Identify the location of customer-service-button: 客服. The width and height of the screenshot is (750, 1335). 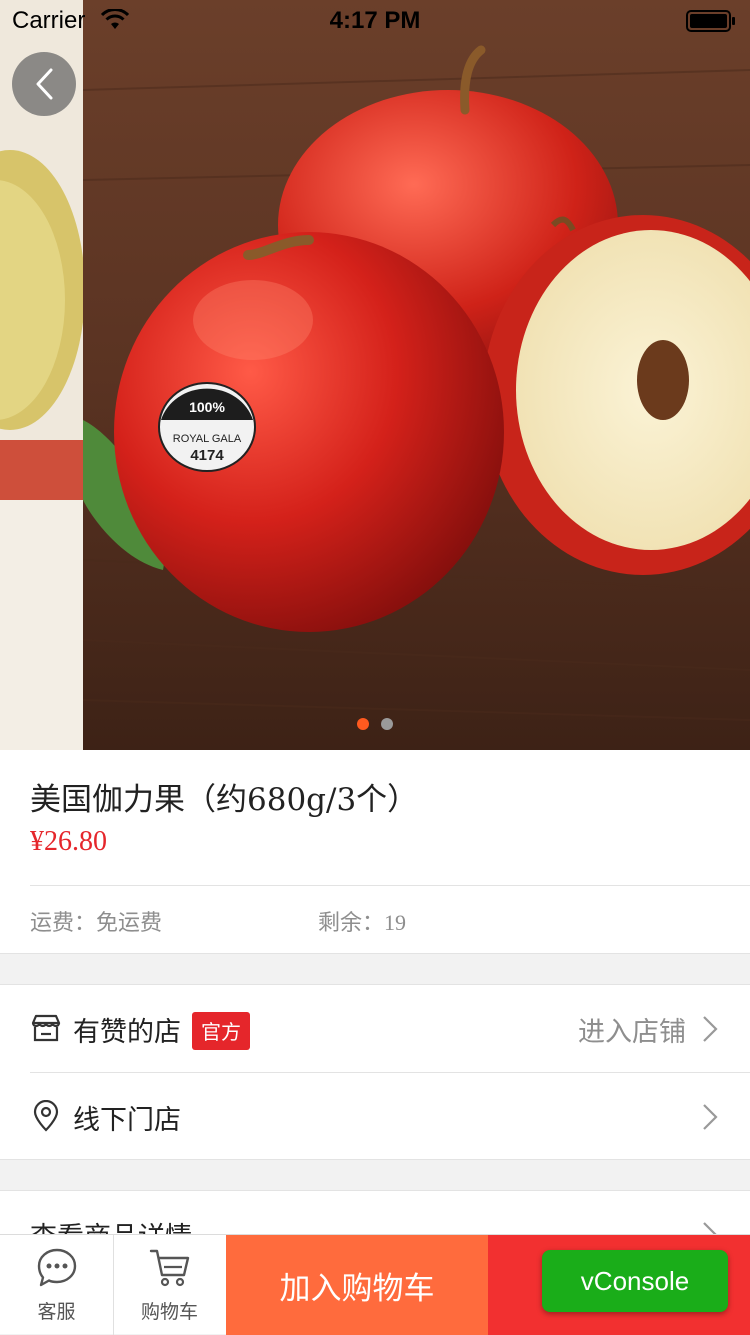
(56, 1285).